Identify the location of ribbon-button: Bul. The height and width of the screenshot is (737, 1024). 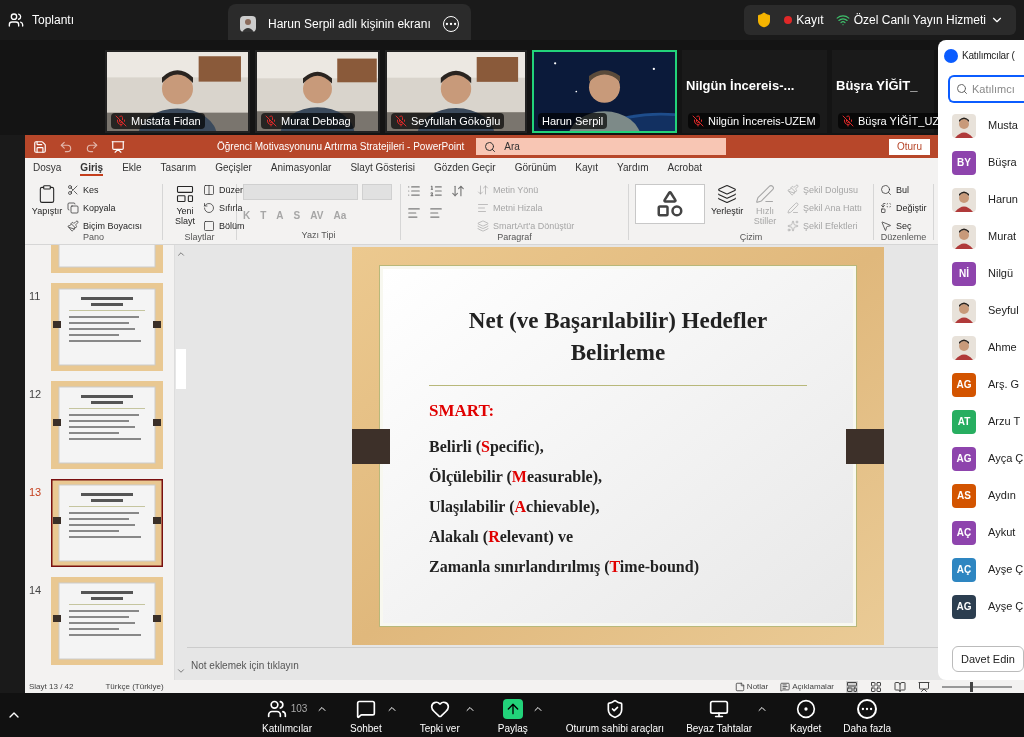
(903, 190).